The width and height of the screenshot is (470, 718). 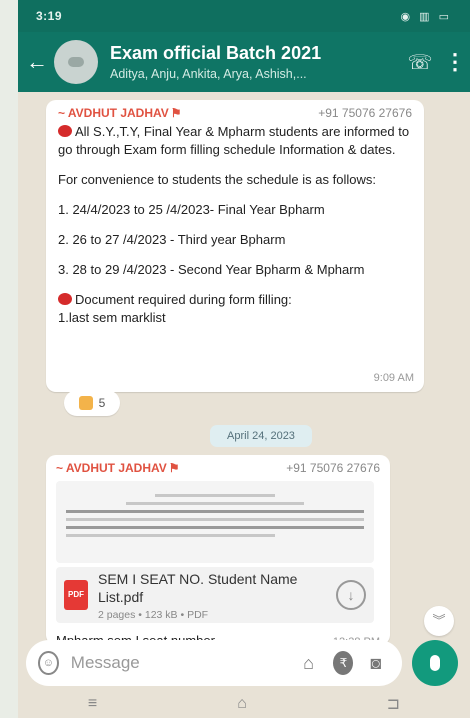 I want to click on date-separator: April 24, 2023, so click(x=261, y=436).